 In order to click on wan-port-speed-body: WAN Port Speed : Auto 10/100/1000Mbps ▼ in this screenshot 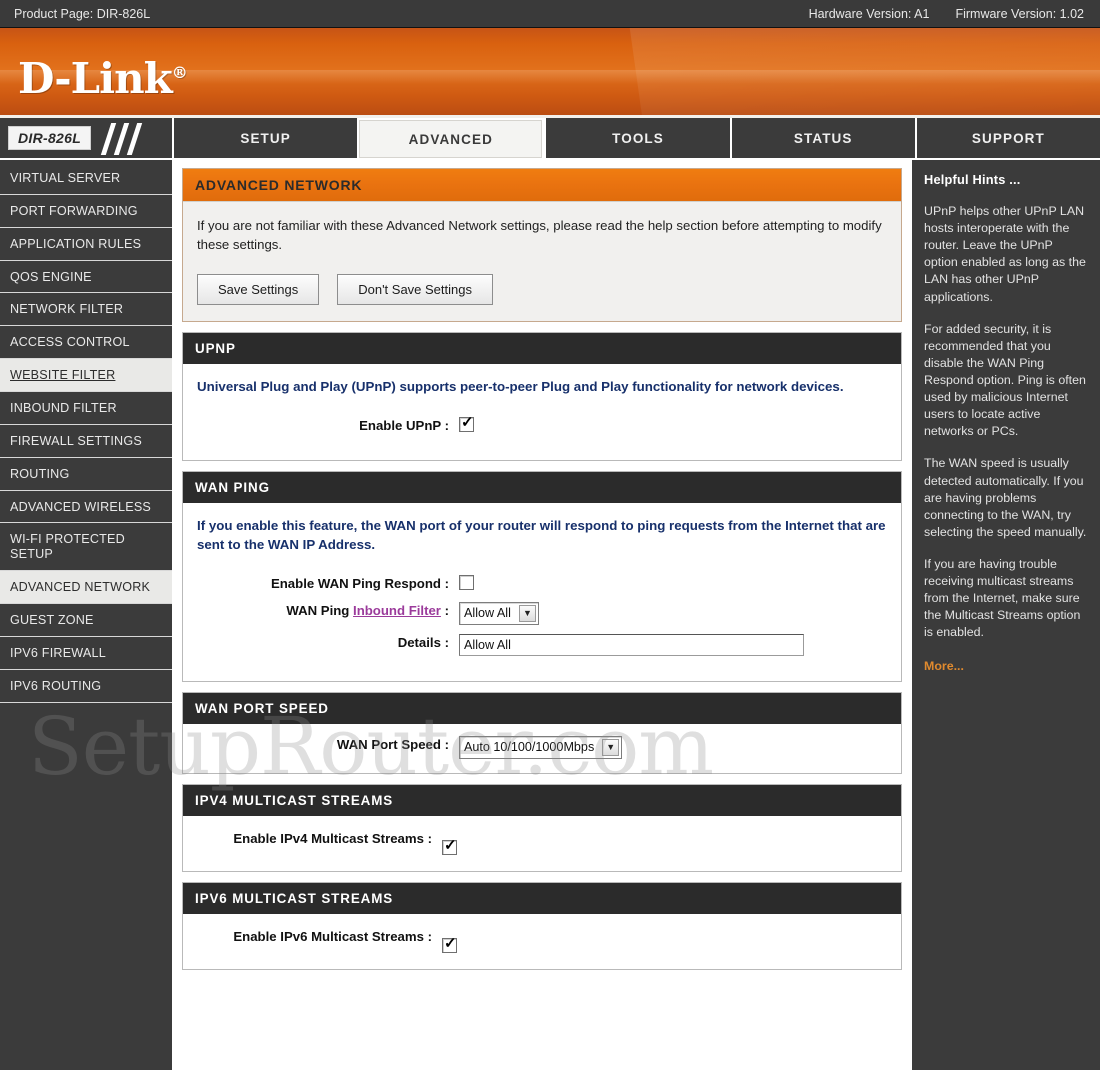, I will do `click(542, 748)`.